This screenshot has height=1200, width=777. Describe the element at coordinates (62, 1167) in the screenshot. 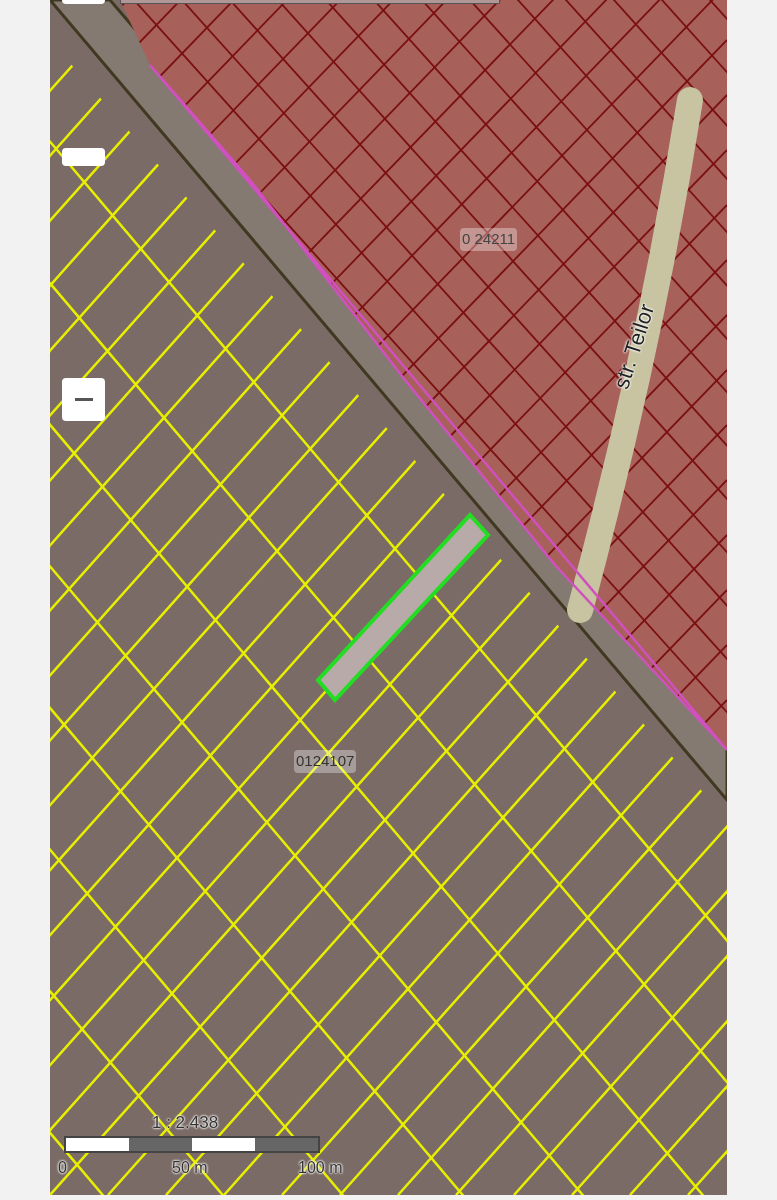

I see `scale-tick-label: 0` at that location.